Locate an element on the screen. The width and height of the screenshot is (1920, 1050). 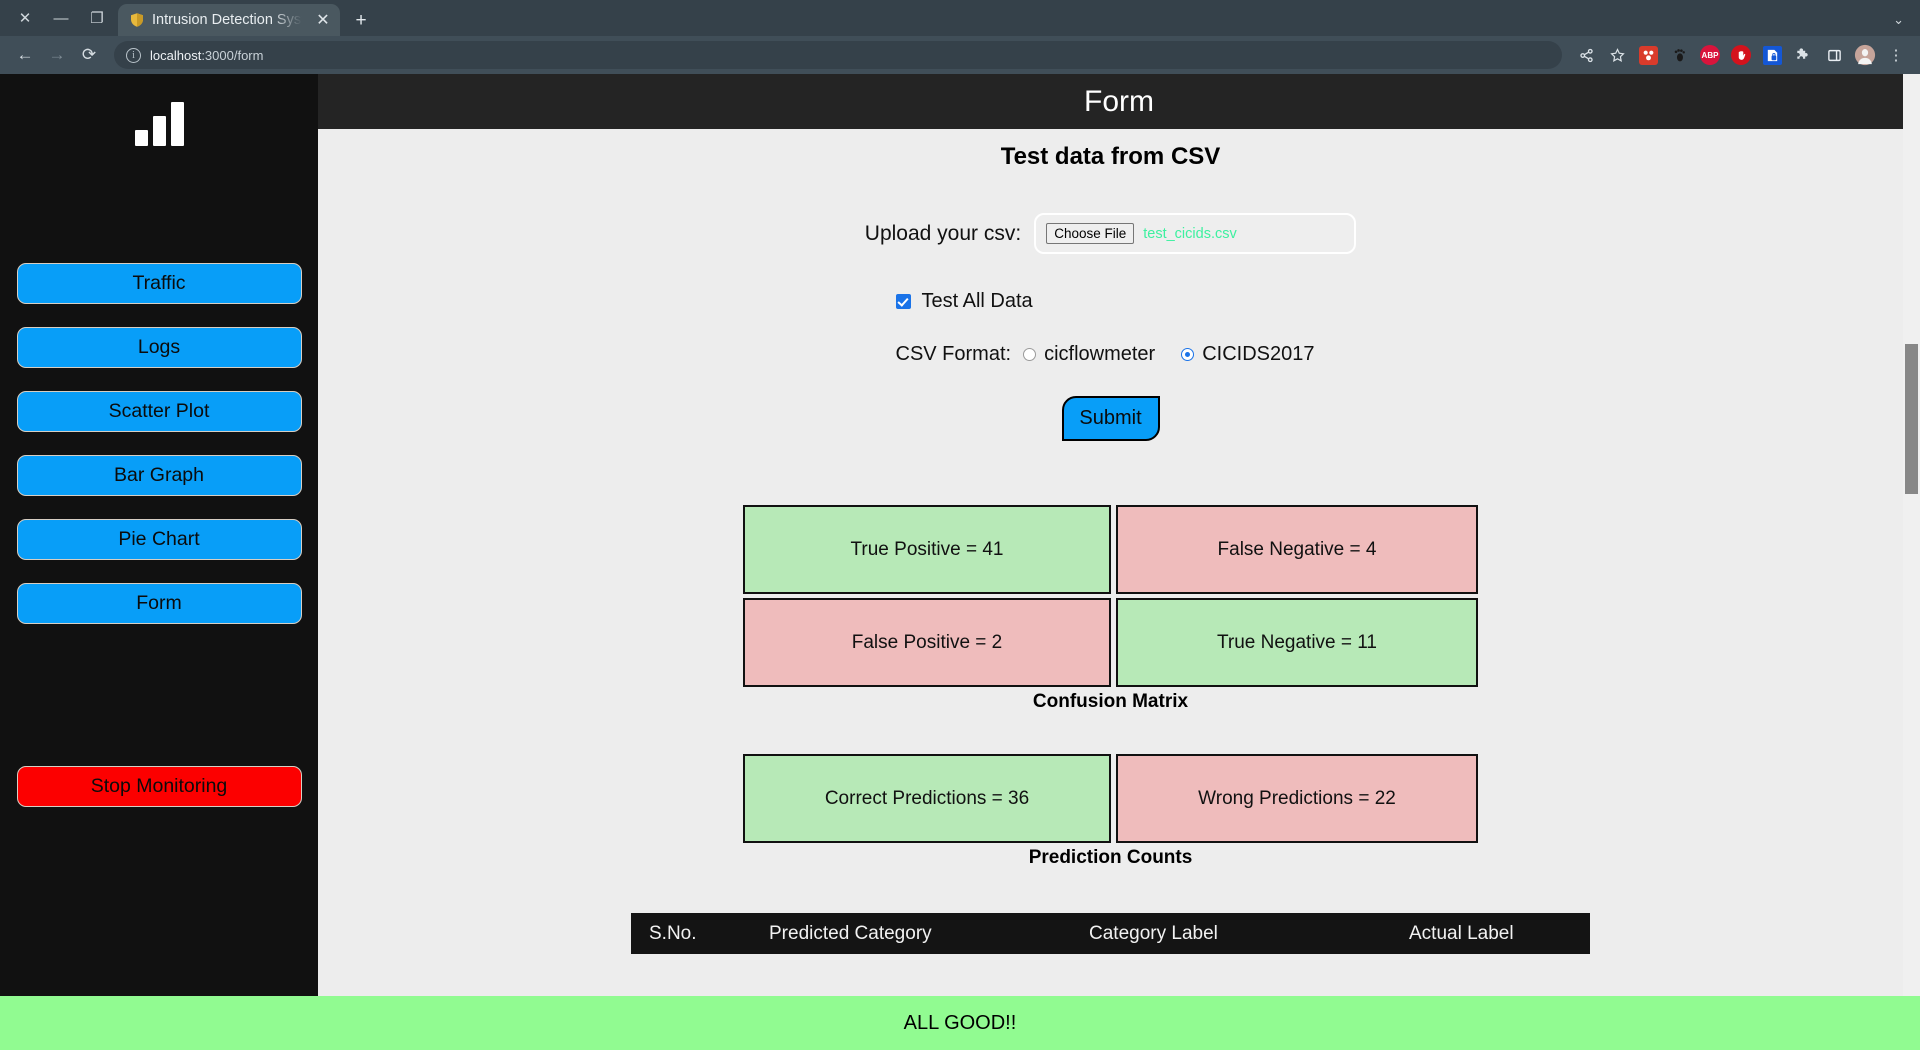
sidebar-item-pie-chart: Pie Chart is located at coordinates (159, 539).